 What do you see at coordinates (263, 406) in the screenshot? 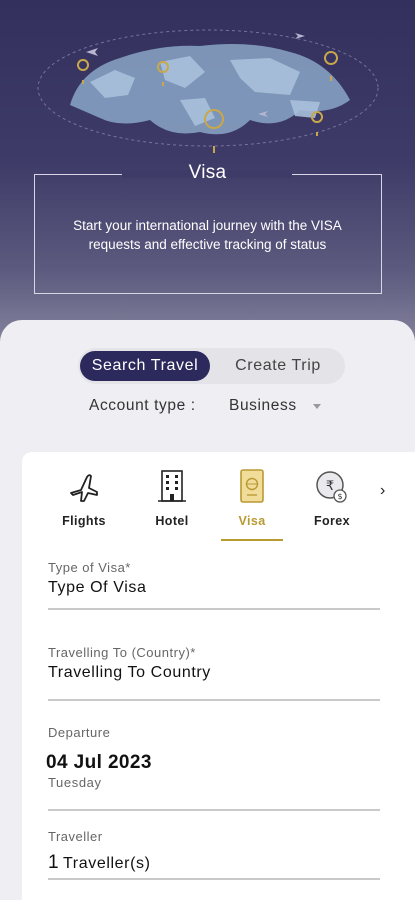
I see `account-type-select: Business` at bounding box center [263, 406].